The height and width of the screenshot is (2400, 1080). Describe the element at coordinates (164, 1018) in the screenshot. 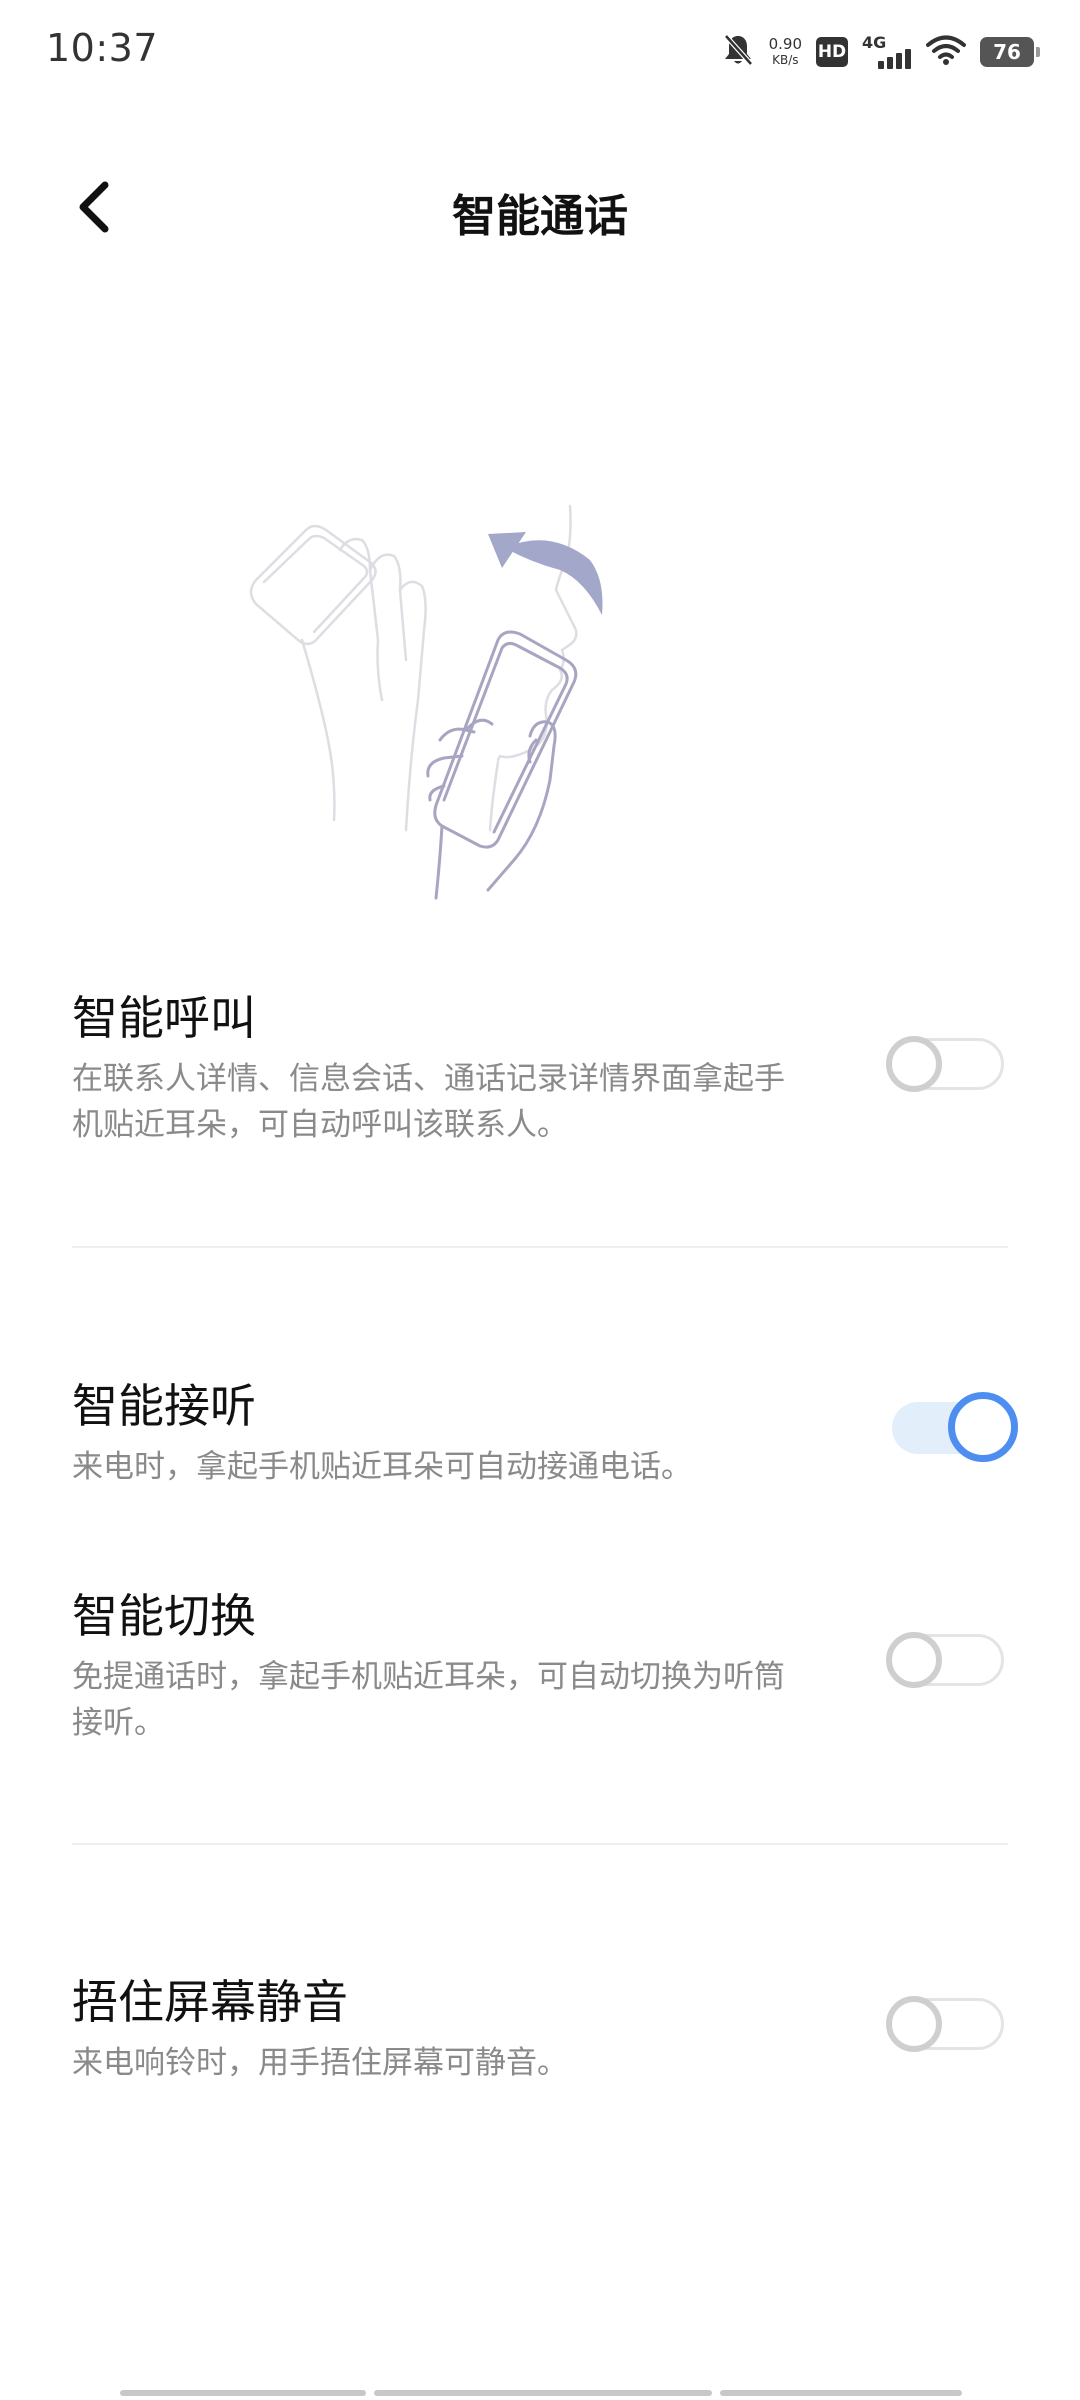

I see `setting-title: 智能呼叫` at that location.